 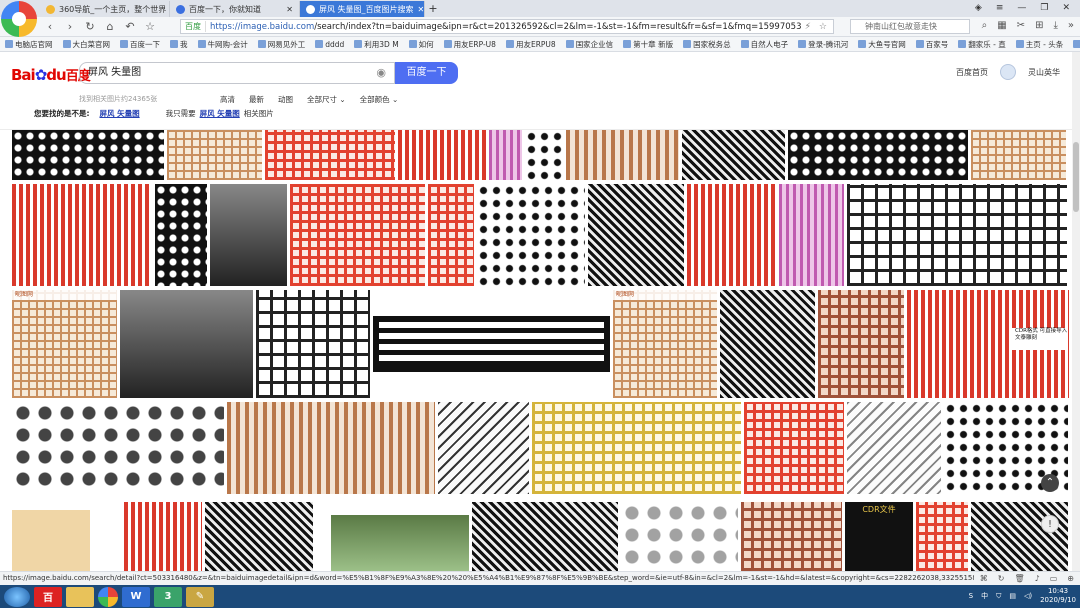 What do you see at coordinates (1070, 578) in the screenshot?
I see `zoom-icon: ⊕` at bounding box center [1070, 578].